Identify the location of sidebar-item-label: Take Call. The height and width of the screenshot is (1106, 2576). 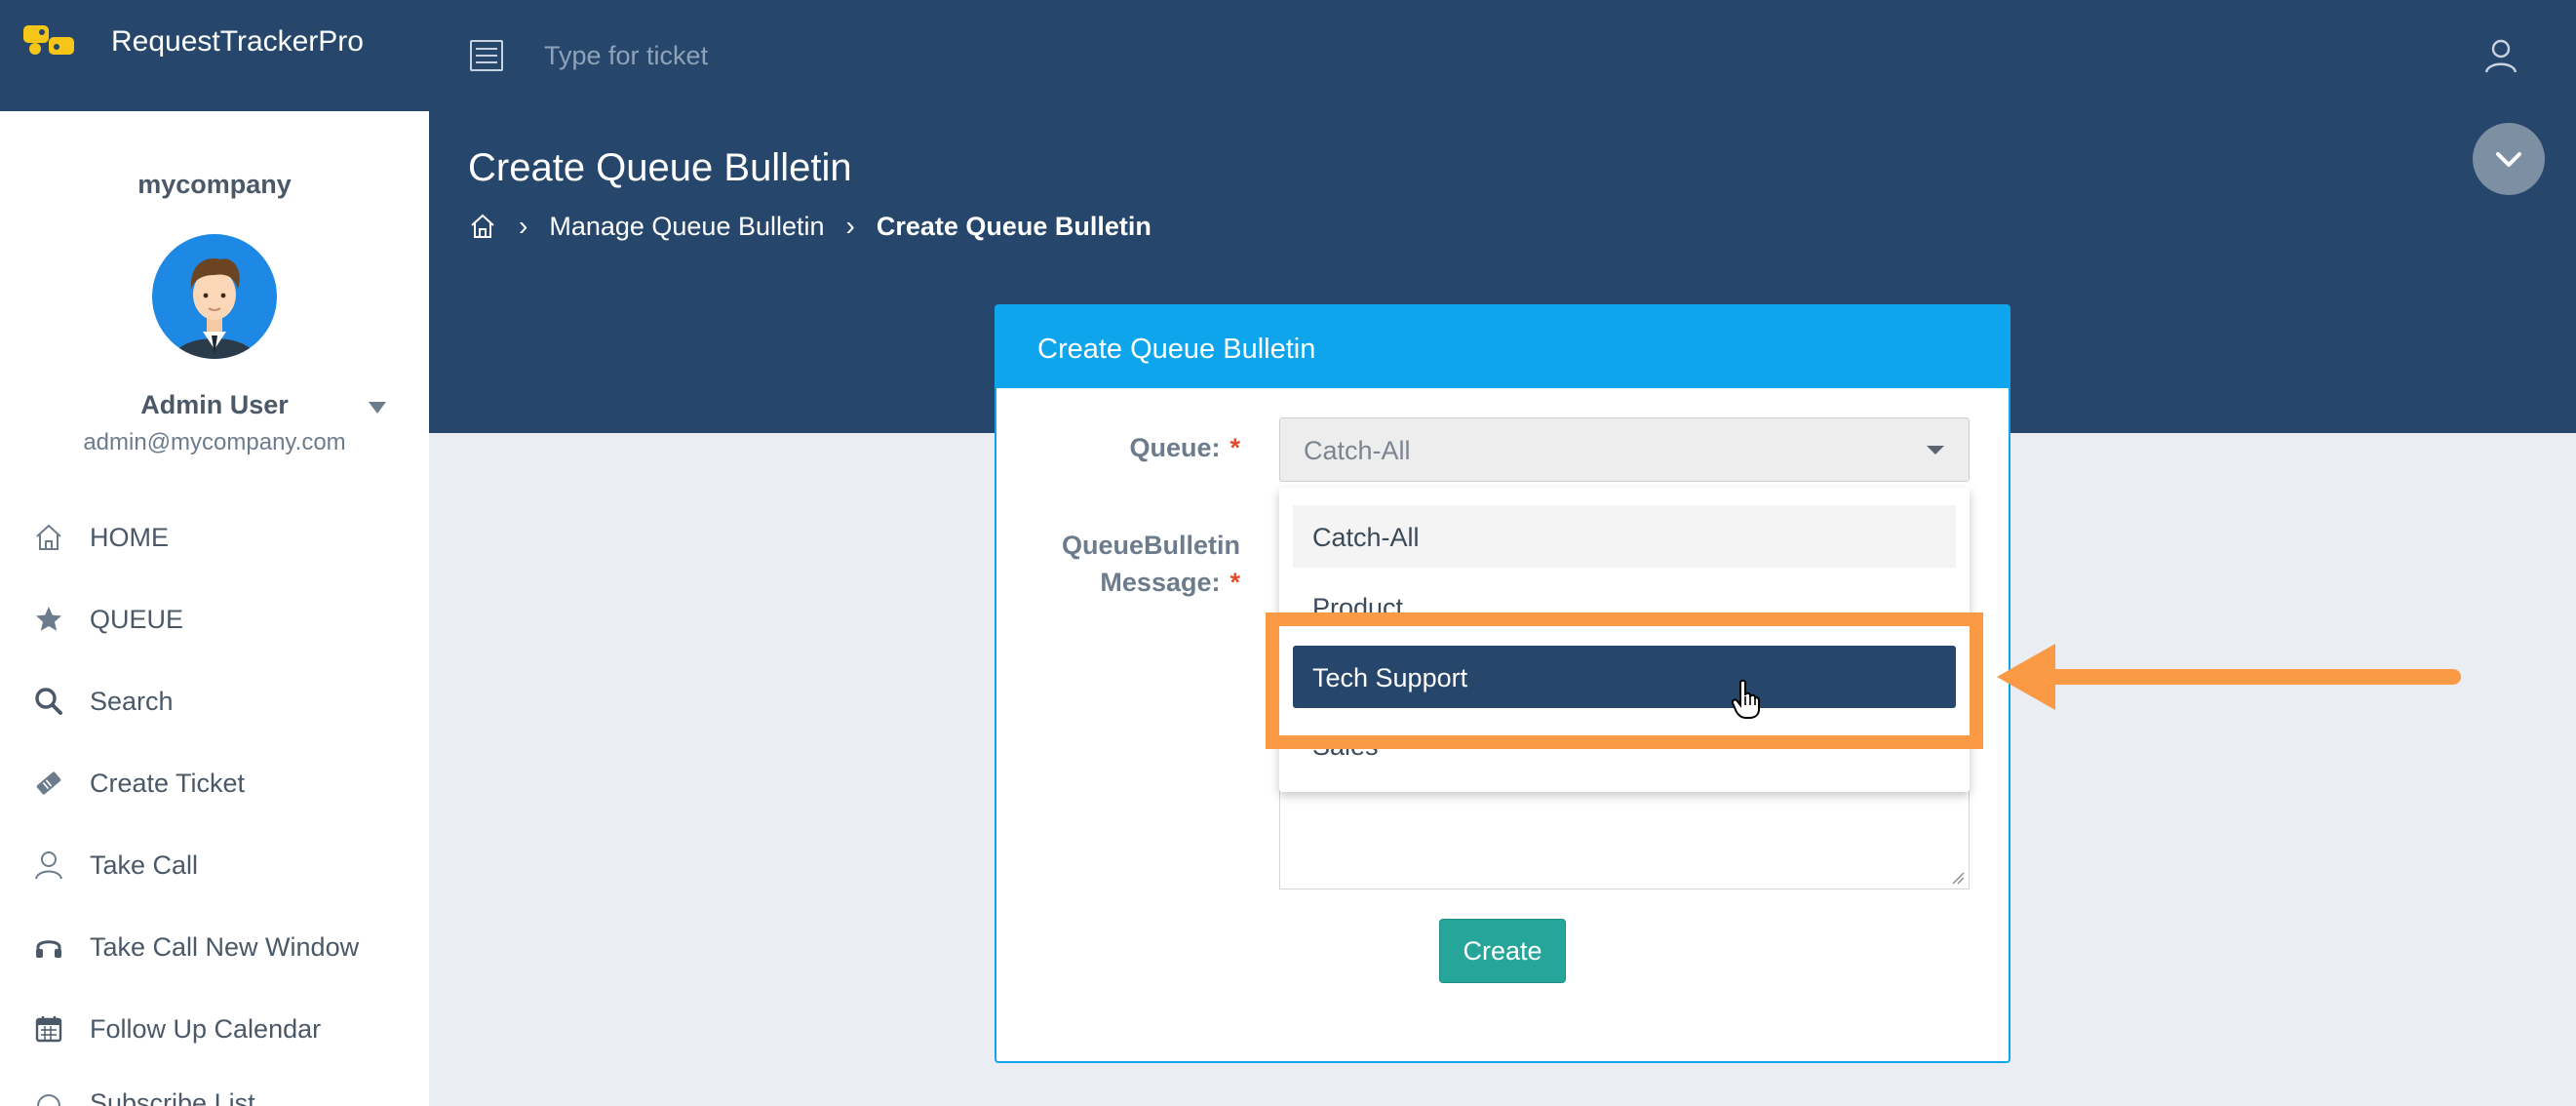
(144, 864).